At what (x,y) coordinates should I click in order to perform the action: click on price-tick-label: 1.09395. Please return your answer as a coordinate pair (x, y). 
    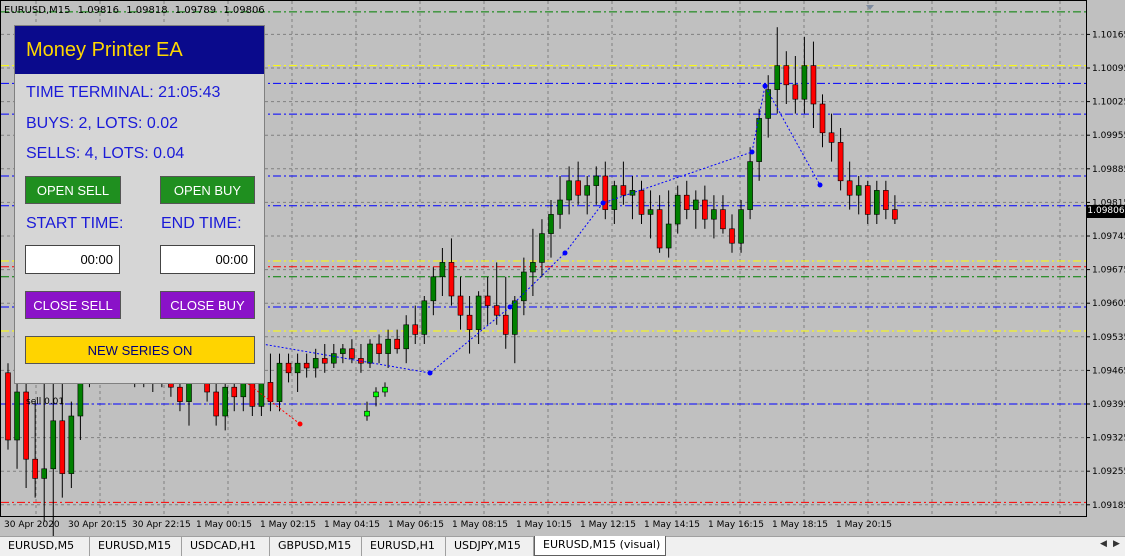
    Looking at the image, I should click on (1108, 405).